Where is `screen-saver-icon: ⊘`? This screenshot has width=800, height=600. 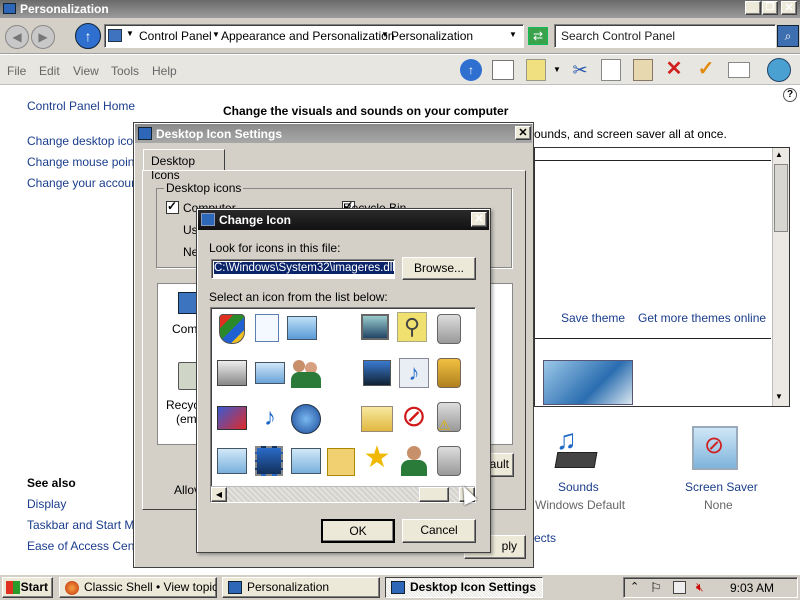
screen-saver-icon: ⊘ is located at coordinates (715, 448).